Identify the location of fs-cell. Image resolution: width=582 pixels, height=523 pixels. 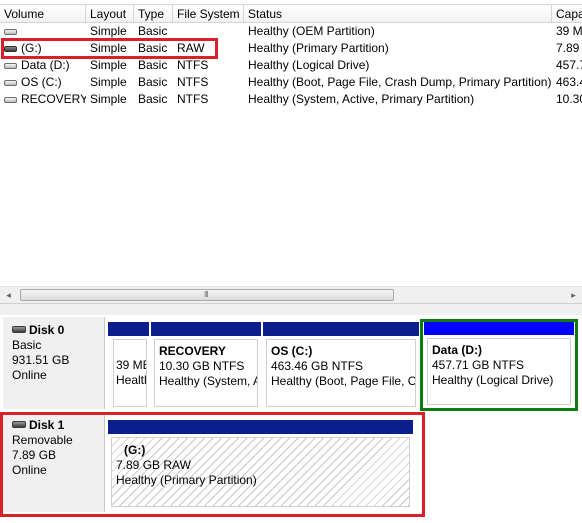
(210, 31).